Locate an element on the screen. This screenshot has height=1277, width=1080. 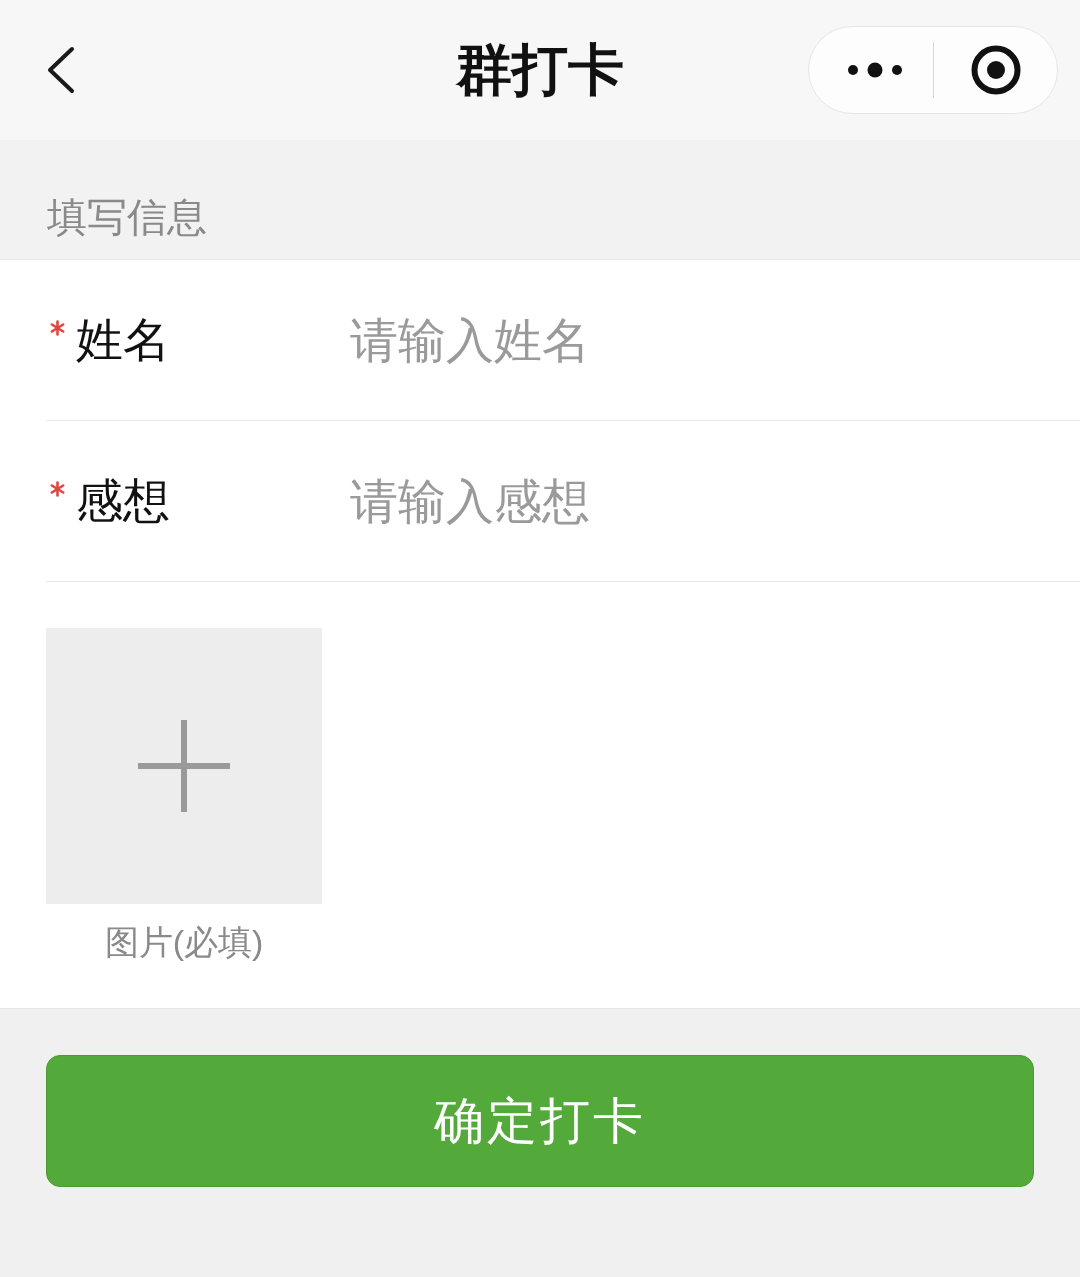
text-field: 请输入姓名 is located at coordinates (700, 340).